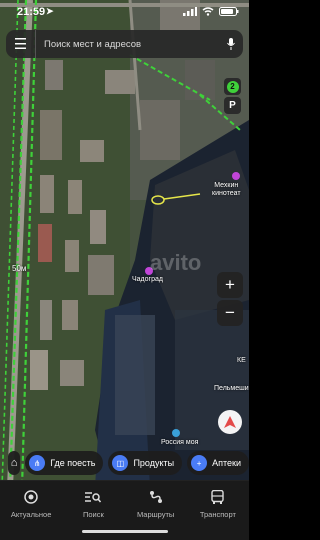  I want to click on tab-label: Маршруты, so click(155, 514).